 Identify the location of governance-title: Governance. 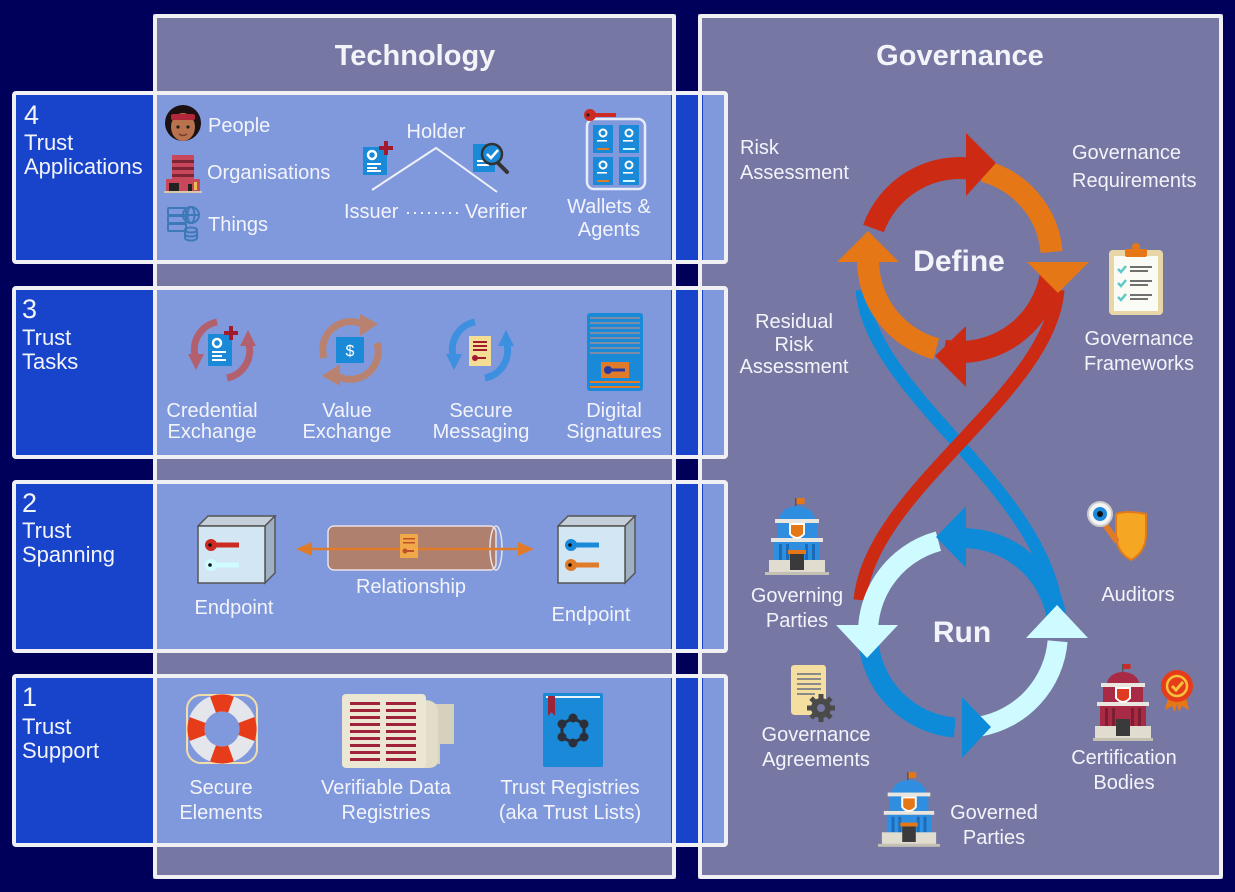
(960, 56).